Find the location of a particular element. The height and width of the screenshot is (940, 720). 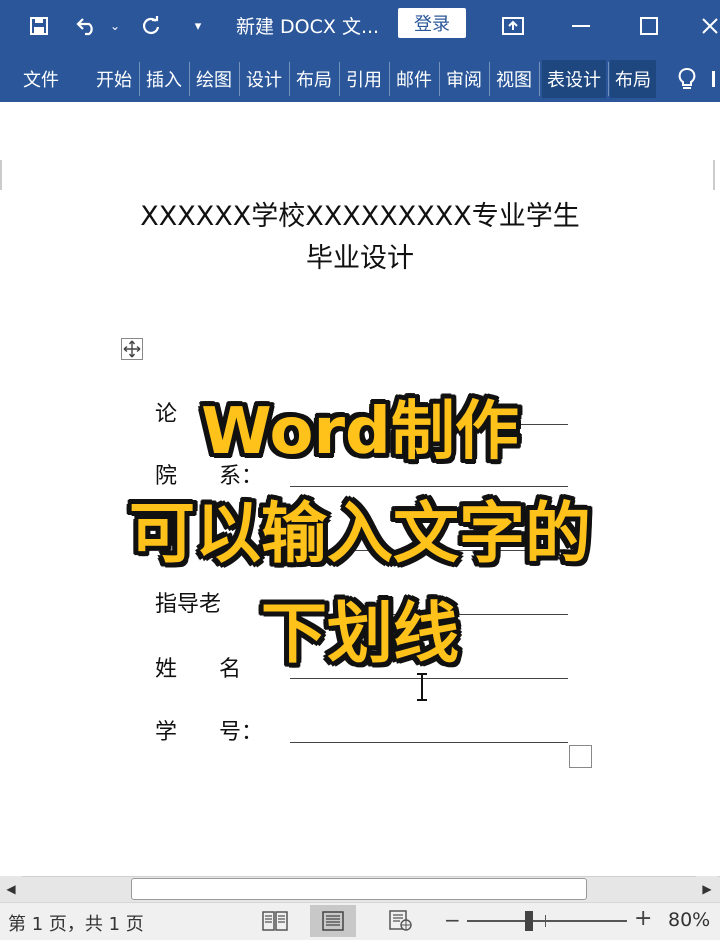

zoom-in-button: + is located at coordinates (643, 918).